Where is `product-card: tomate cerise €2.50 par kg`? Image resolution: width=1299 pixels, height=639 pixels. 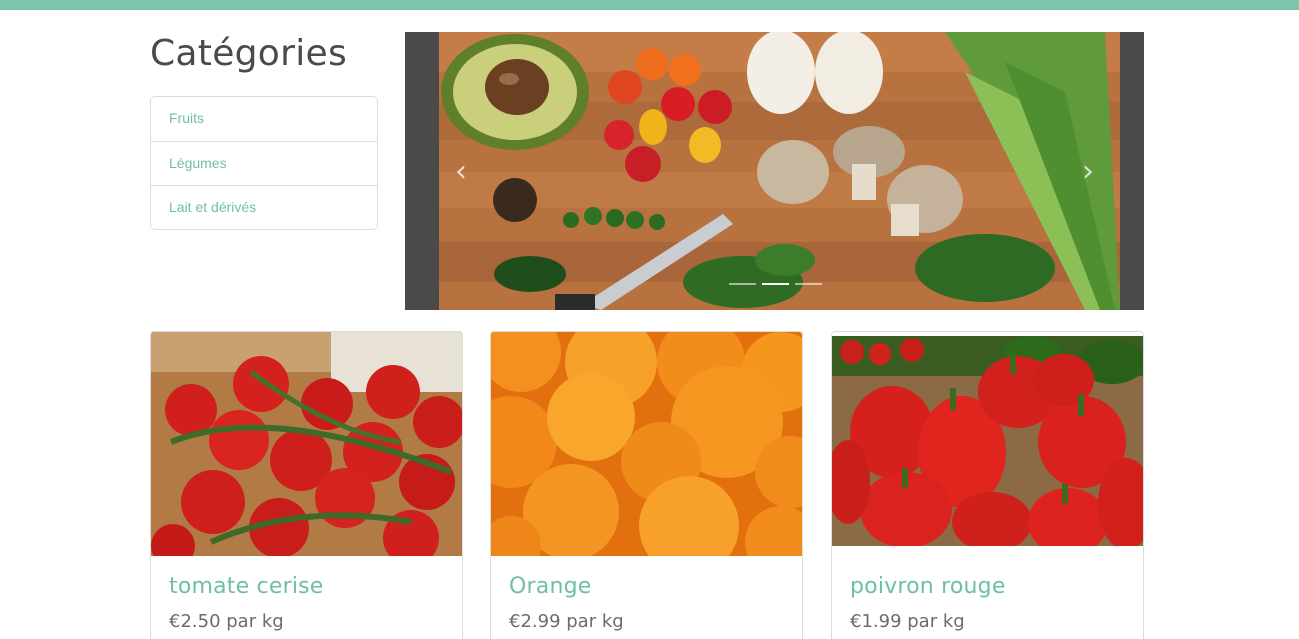 product-card: tomate cerise €2.50 par kg is located at coordinates (306, 485).